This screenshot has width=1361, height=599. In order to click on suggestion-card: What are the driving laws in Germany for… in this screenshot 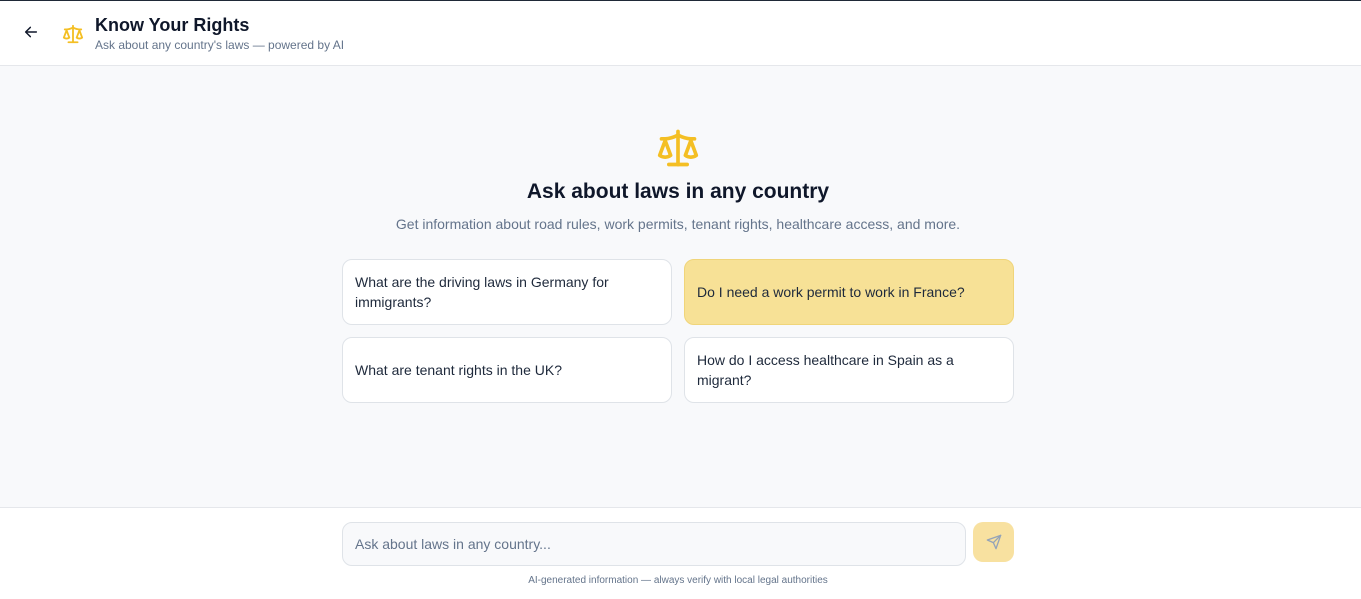, I will do `click(507, 292)`.